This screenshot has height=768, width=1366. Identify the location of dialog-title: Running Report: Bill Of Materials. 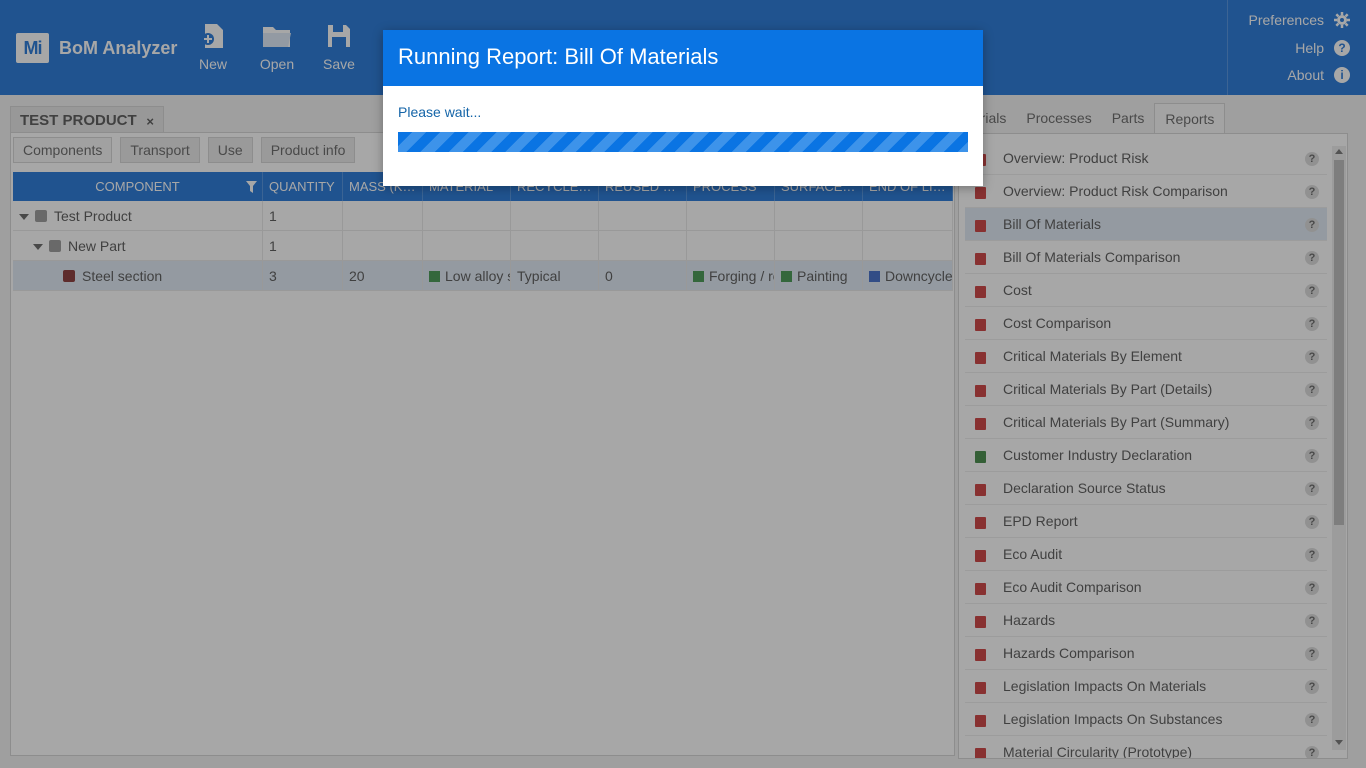
(683, 58).